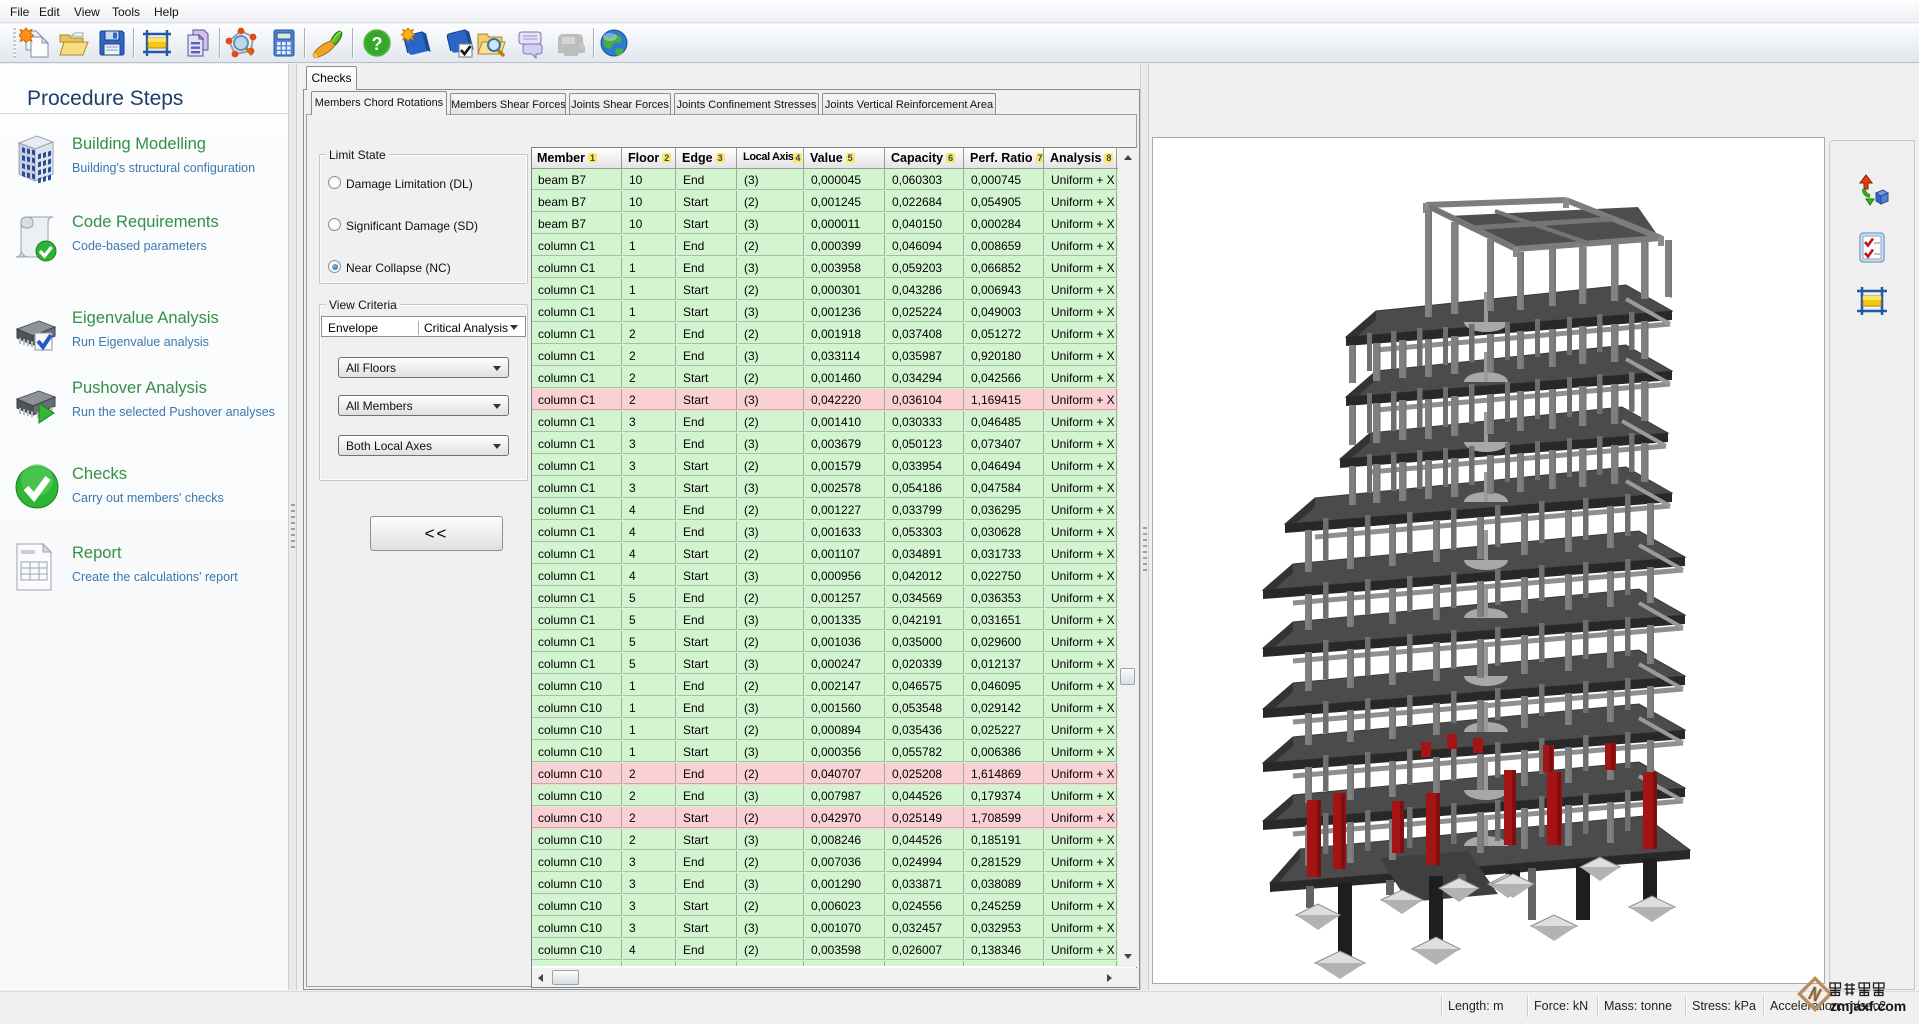 This screenshot has height=1024, width=1919. Describe the element at coordinates (1868, 1006) in the screenshot. I see `svg-text: zmjaxf.com` at that location.